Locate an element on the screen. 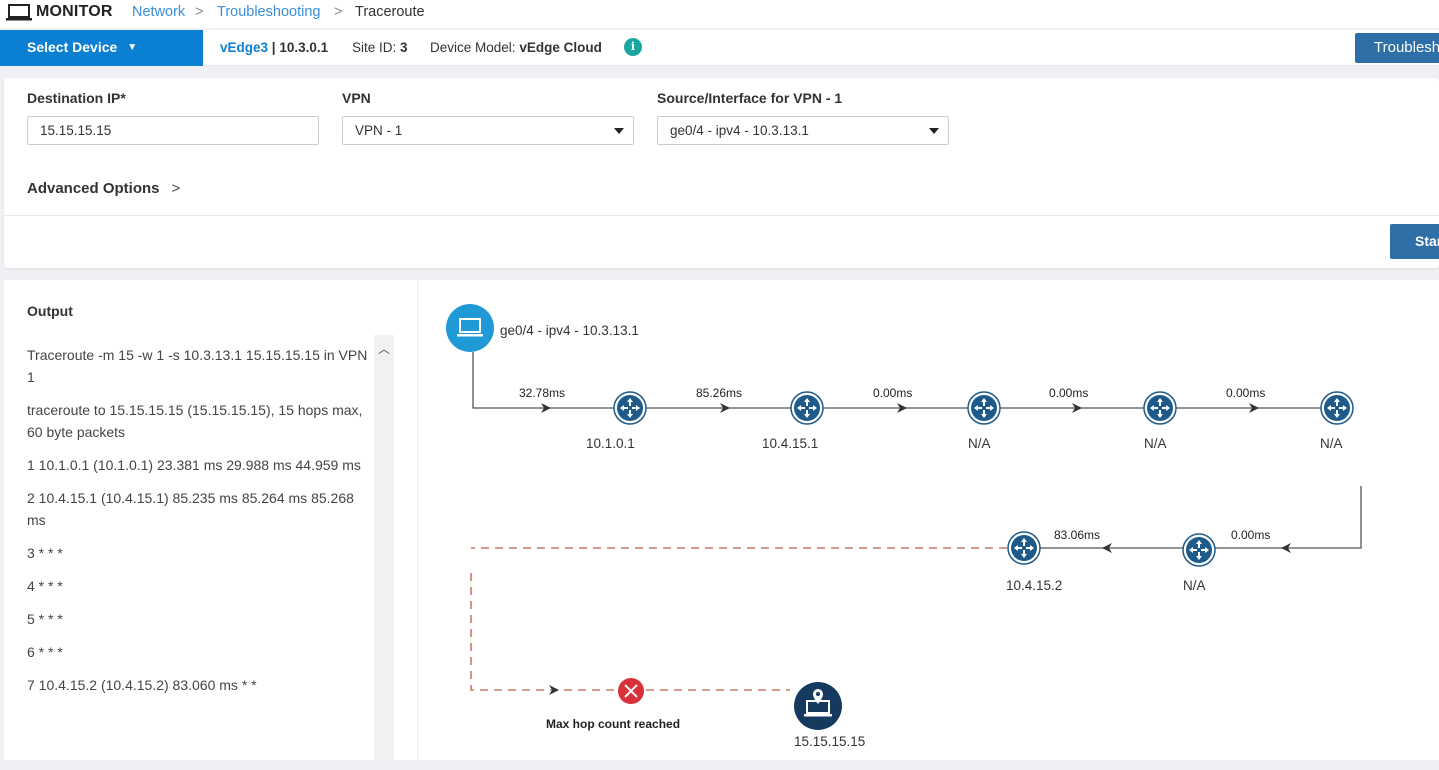  destination-ip-label: Destination IP* is located at coordinates (76, 98).